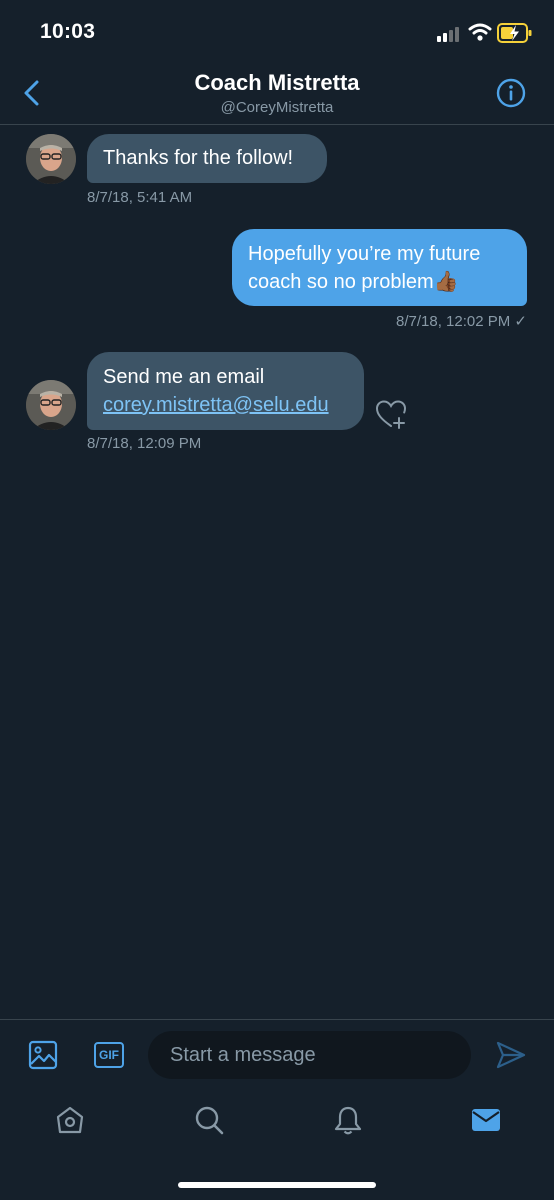  What do you see at coordinates (70, 1120) in the screenshot?
I see `home-icon` at bounding box center [70, 1120].